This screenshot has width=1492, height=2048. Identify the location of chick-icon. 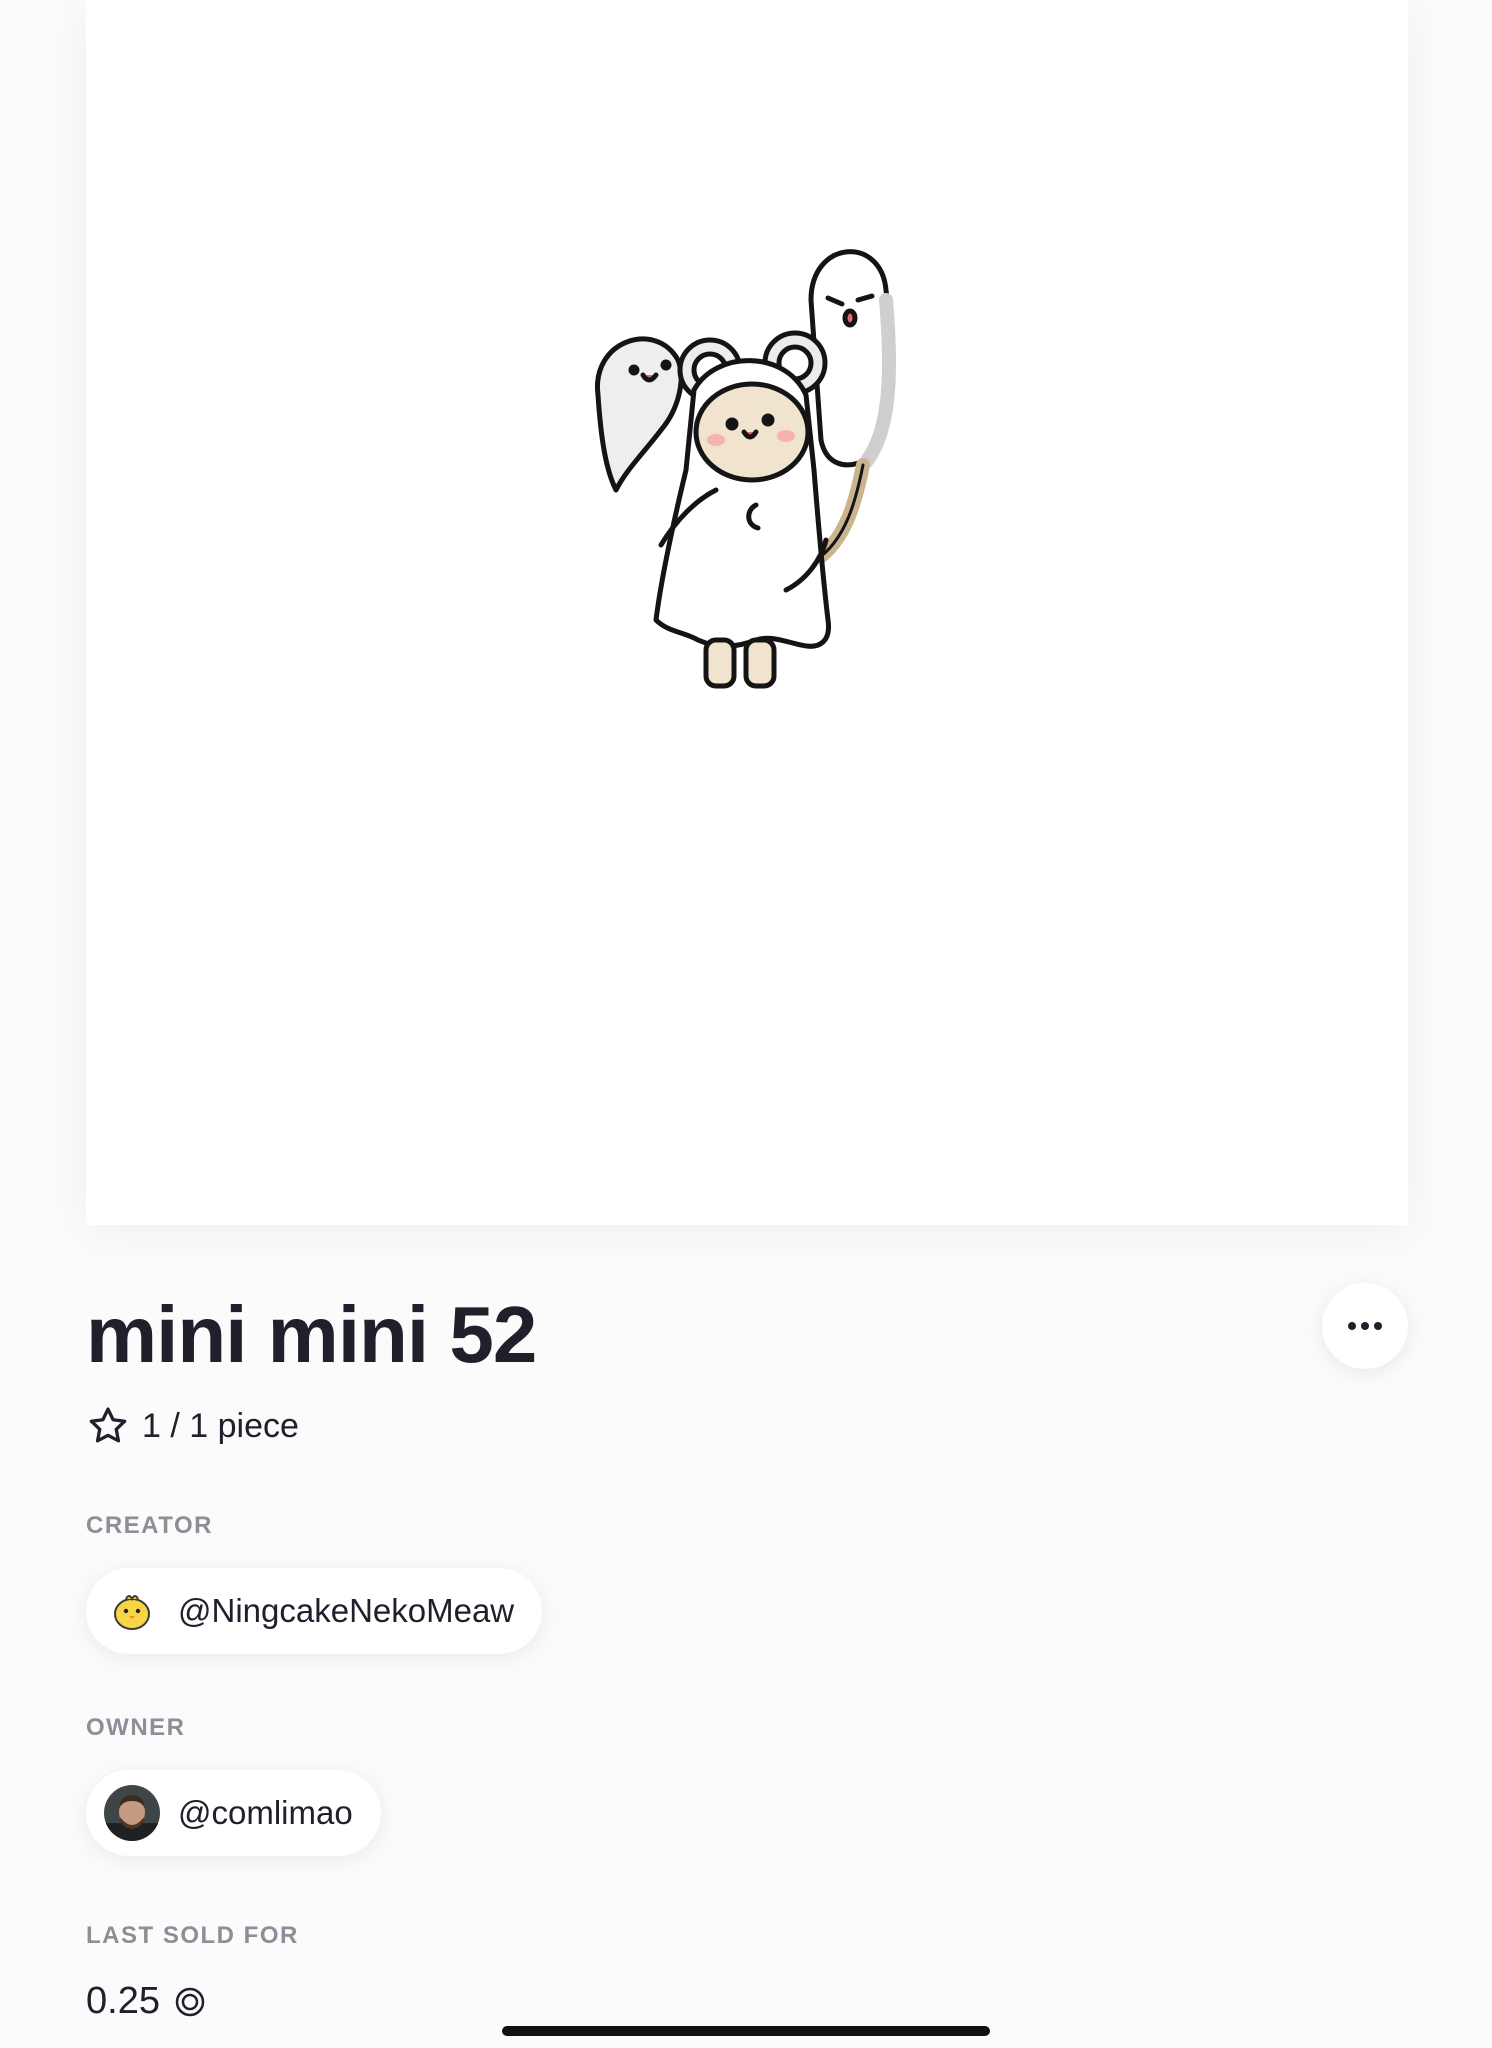
(132, 1611).